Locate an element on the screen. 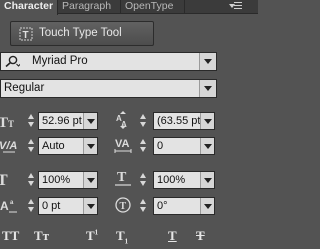  tab-paragraph: Paragraph is located at coordinates (89, 7).